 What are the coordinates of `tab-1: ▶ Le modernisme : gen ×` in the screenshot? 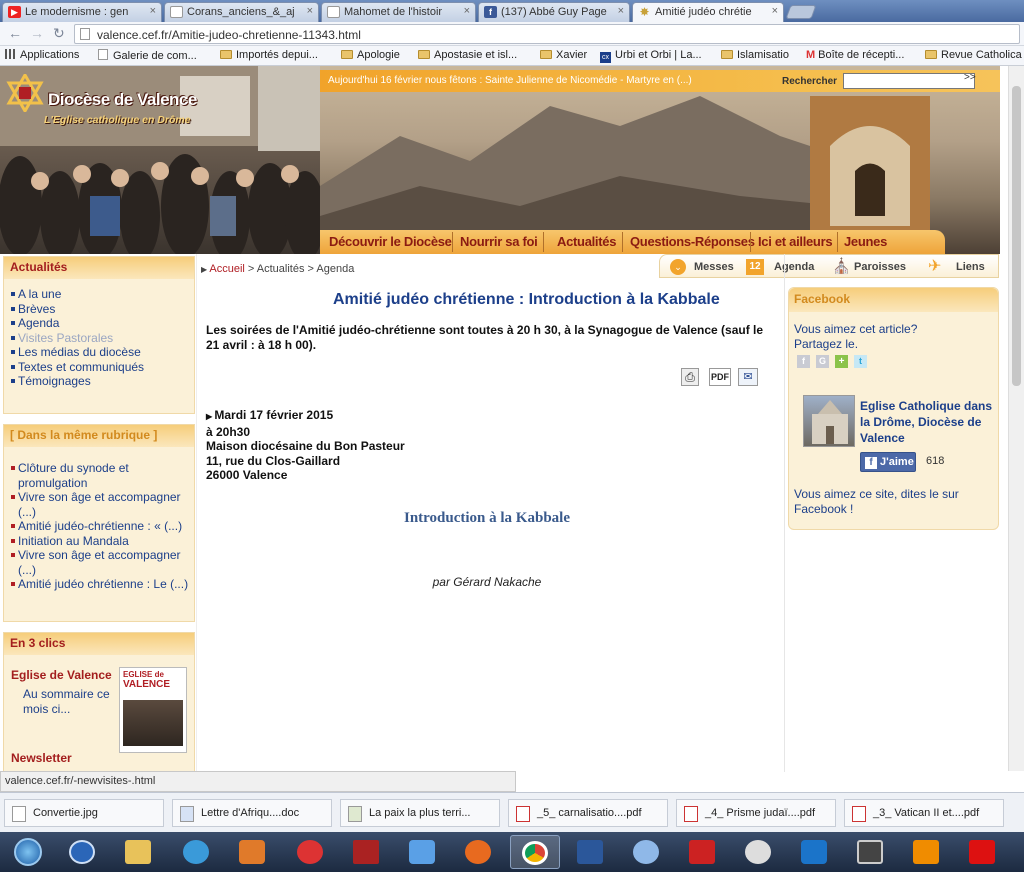 It's located at (82, 12).